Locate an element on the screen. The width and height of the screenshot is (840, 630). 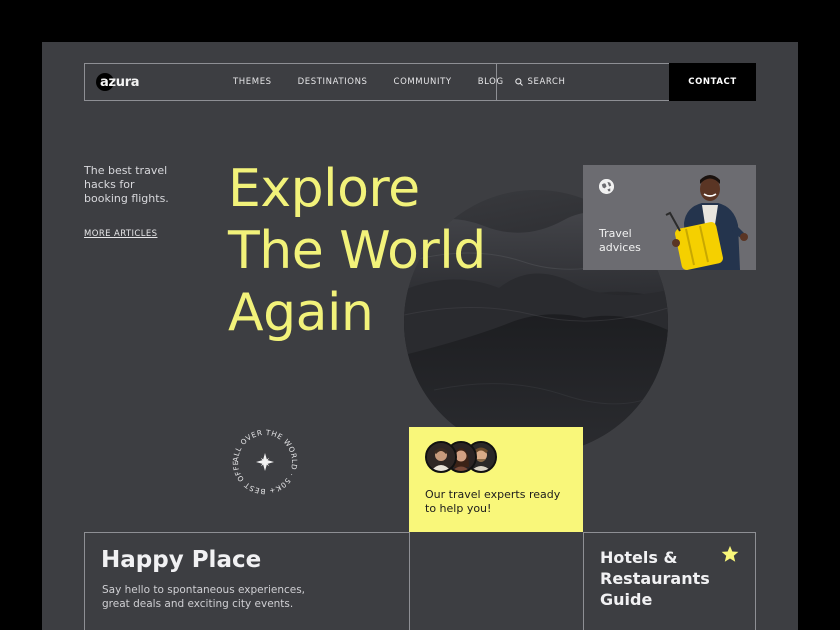
best-offers-badge: ALL OVER THE WORLD · 50K+ BEST OFFERS · is located at coordinates (263, 460).